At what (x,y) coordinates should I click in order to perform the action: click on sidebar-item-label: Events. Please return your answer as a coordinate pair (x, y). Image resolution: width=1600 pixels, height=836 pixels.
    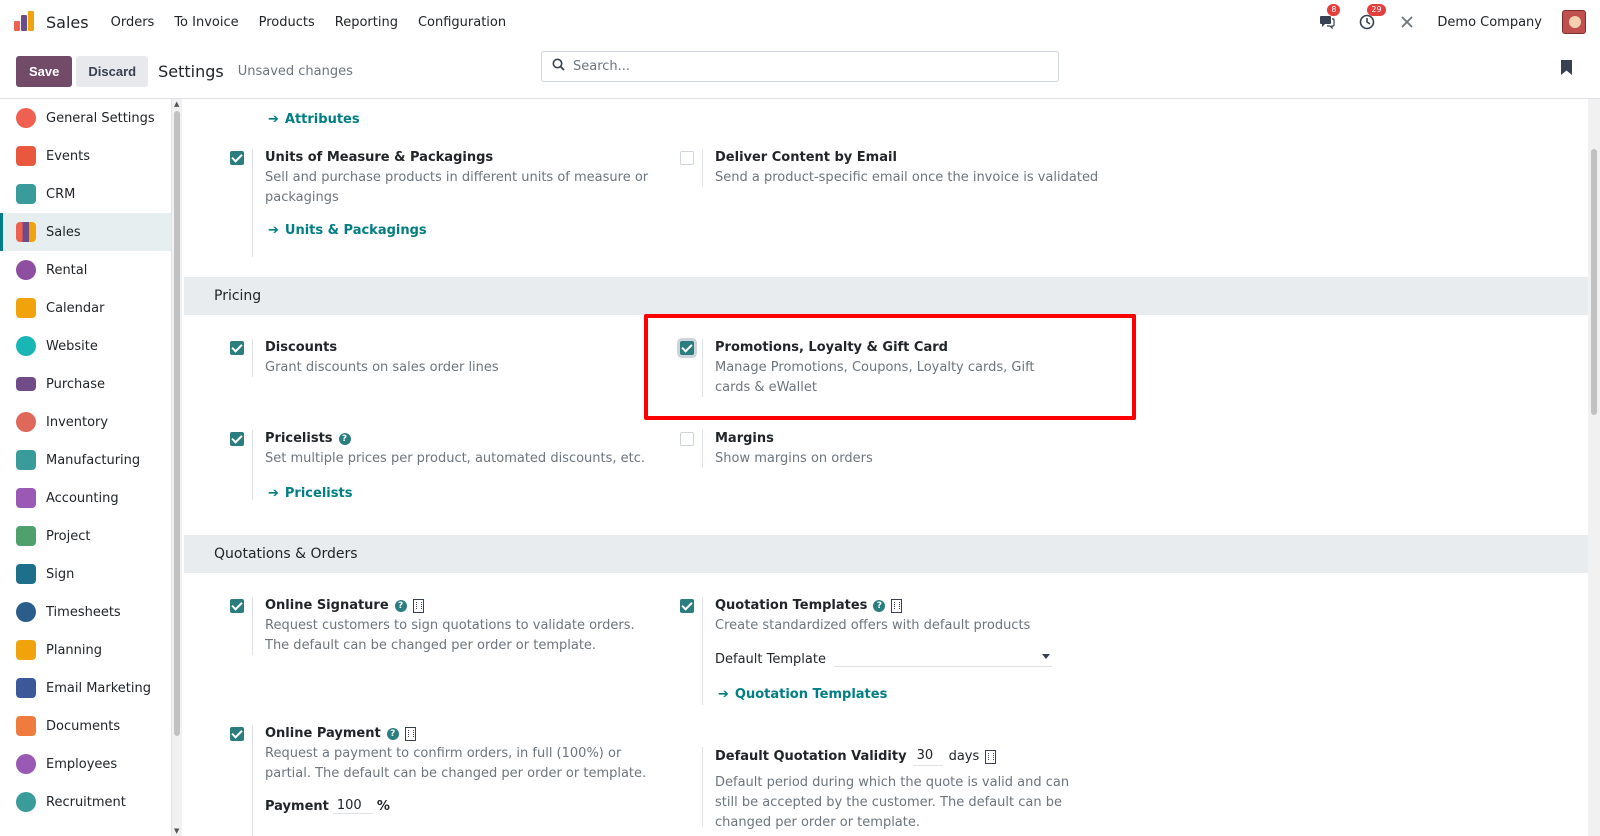
    Looking at the image, I should click on (68, 156).